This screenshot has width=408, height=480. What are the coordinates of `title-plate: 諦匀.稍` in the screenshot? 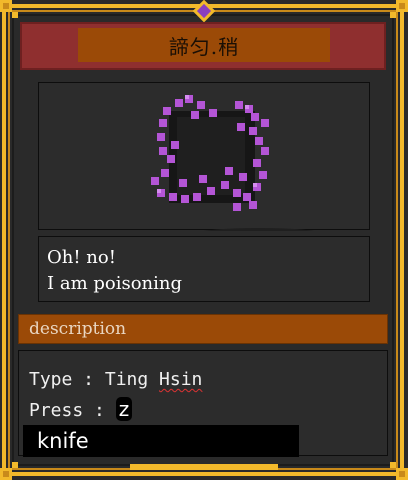 It's located at (204, 45).